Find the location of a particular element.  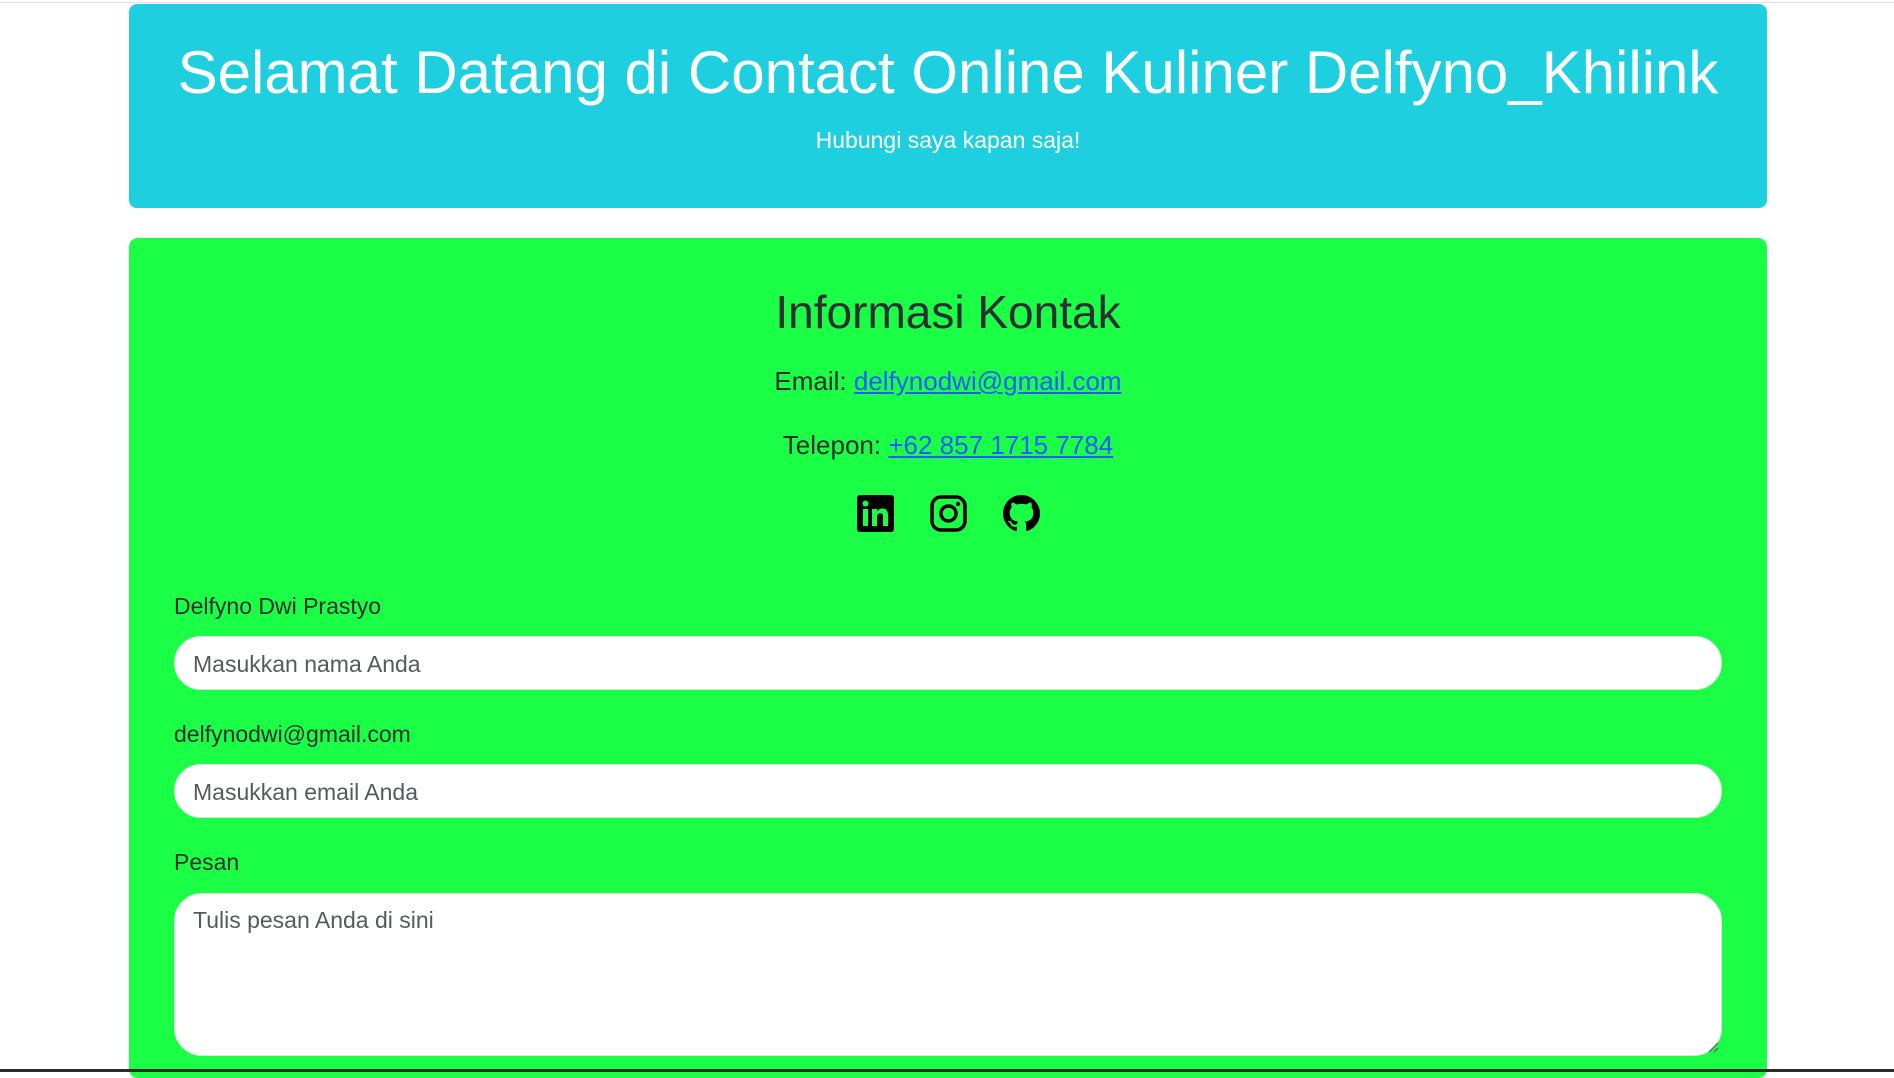

phone-info: Telepon: +62 857 1715 7784 is located at coordinates (948, 445).